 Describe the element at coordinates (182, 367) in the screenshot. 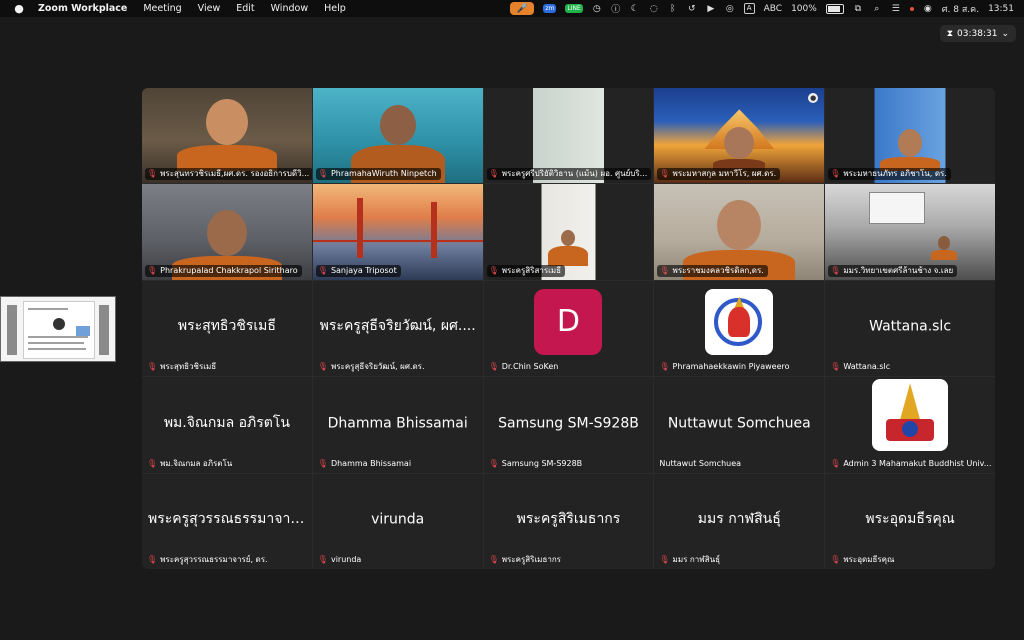

I see `participant-name-tag: 🎙︎ พระสุทธิวชิรเมธี` at that location.